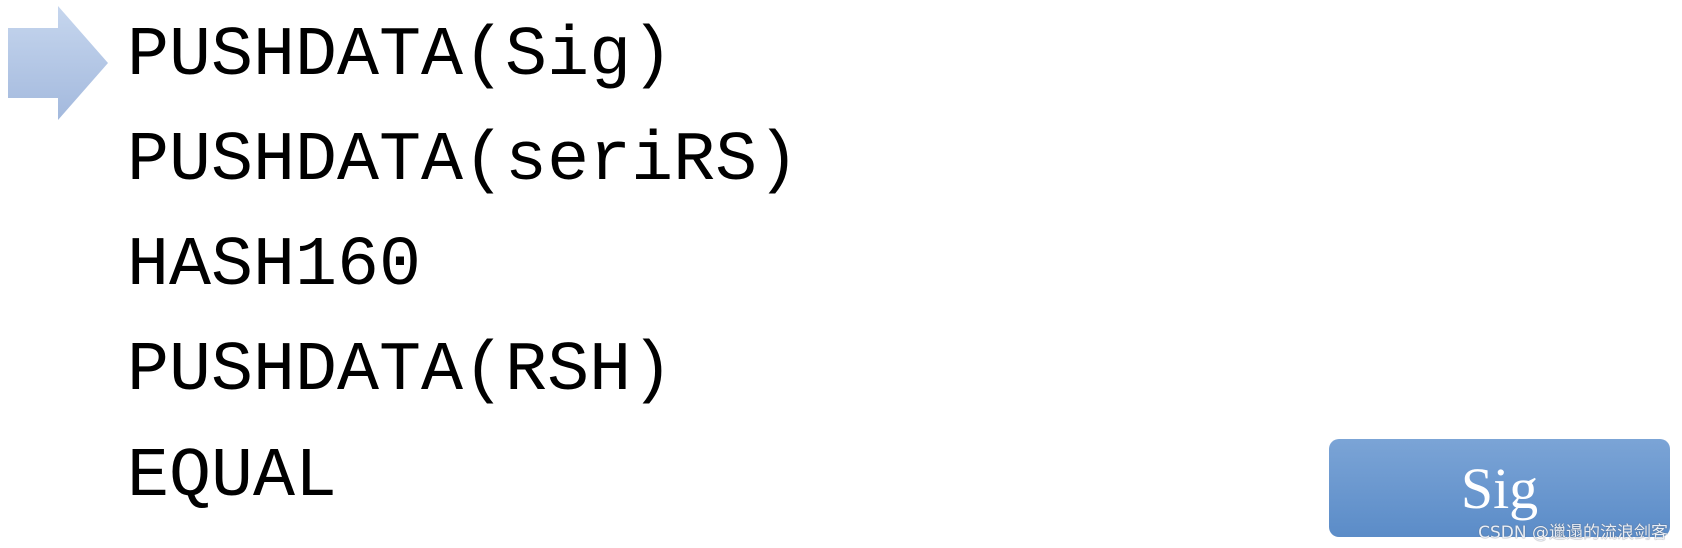 This screenshot has width=1682, height=548. What do you see at coordinates (400, 371) in the screenshot?
I see `script-line-4: PUSHDATA(RSH)` at bounding box center [400, 371].